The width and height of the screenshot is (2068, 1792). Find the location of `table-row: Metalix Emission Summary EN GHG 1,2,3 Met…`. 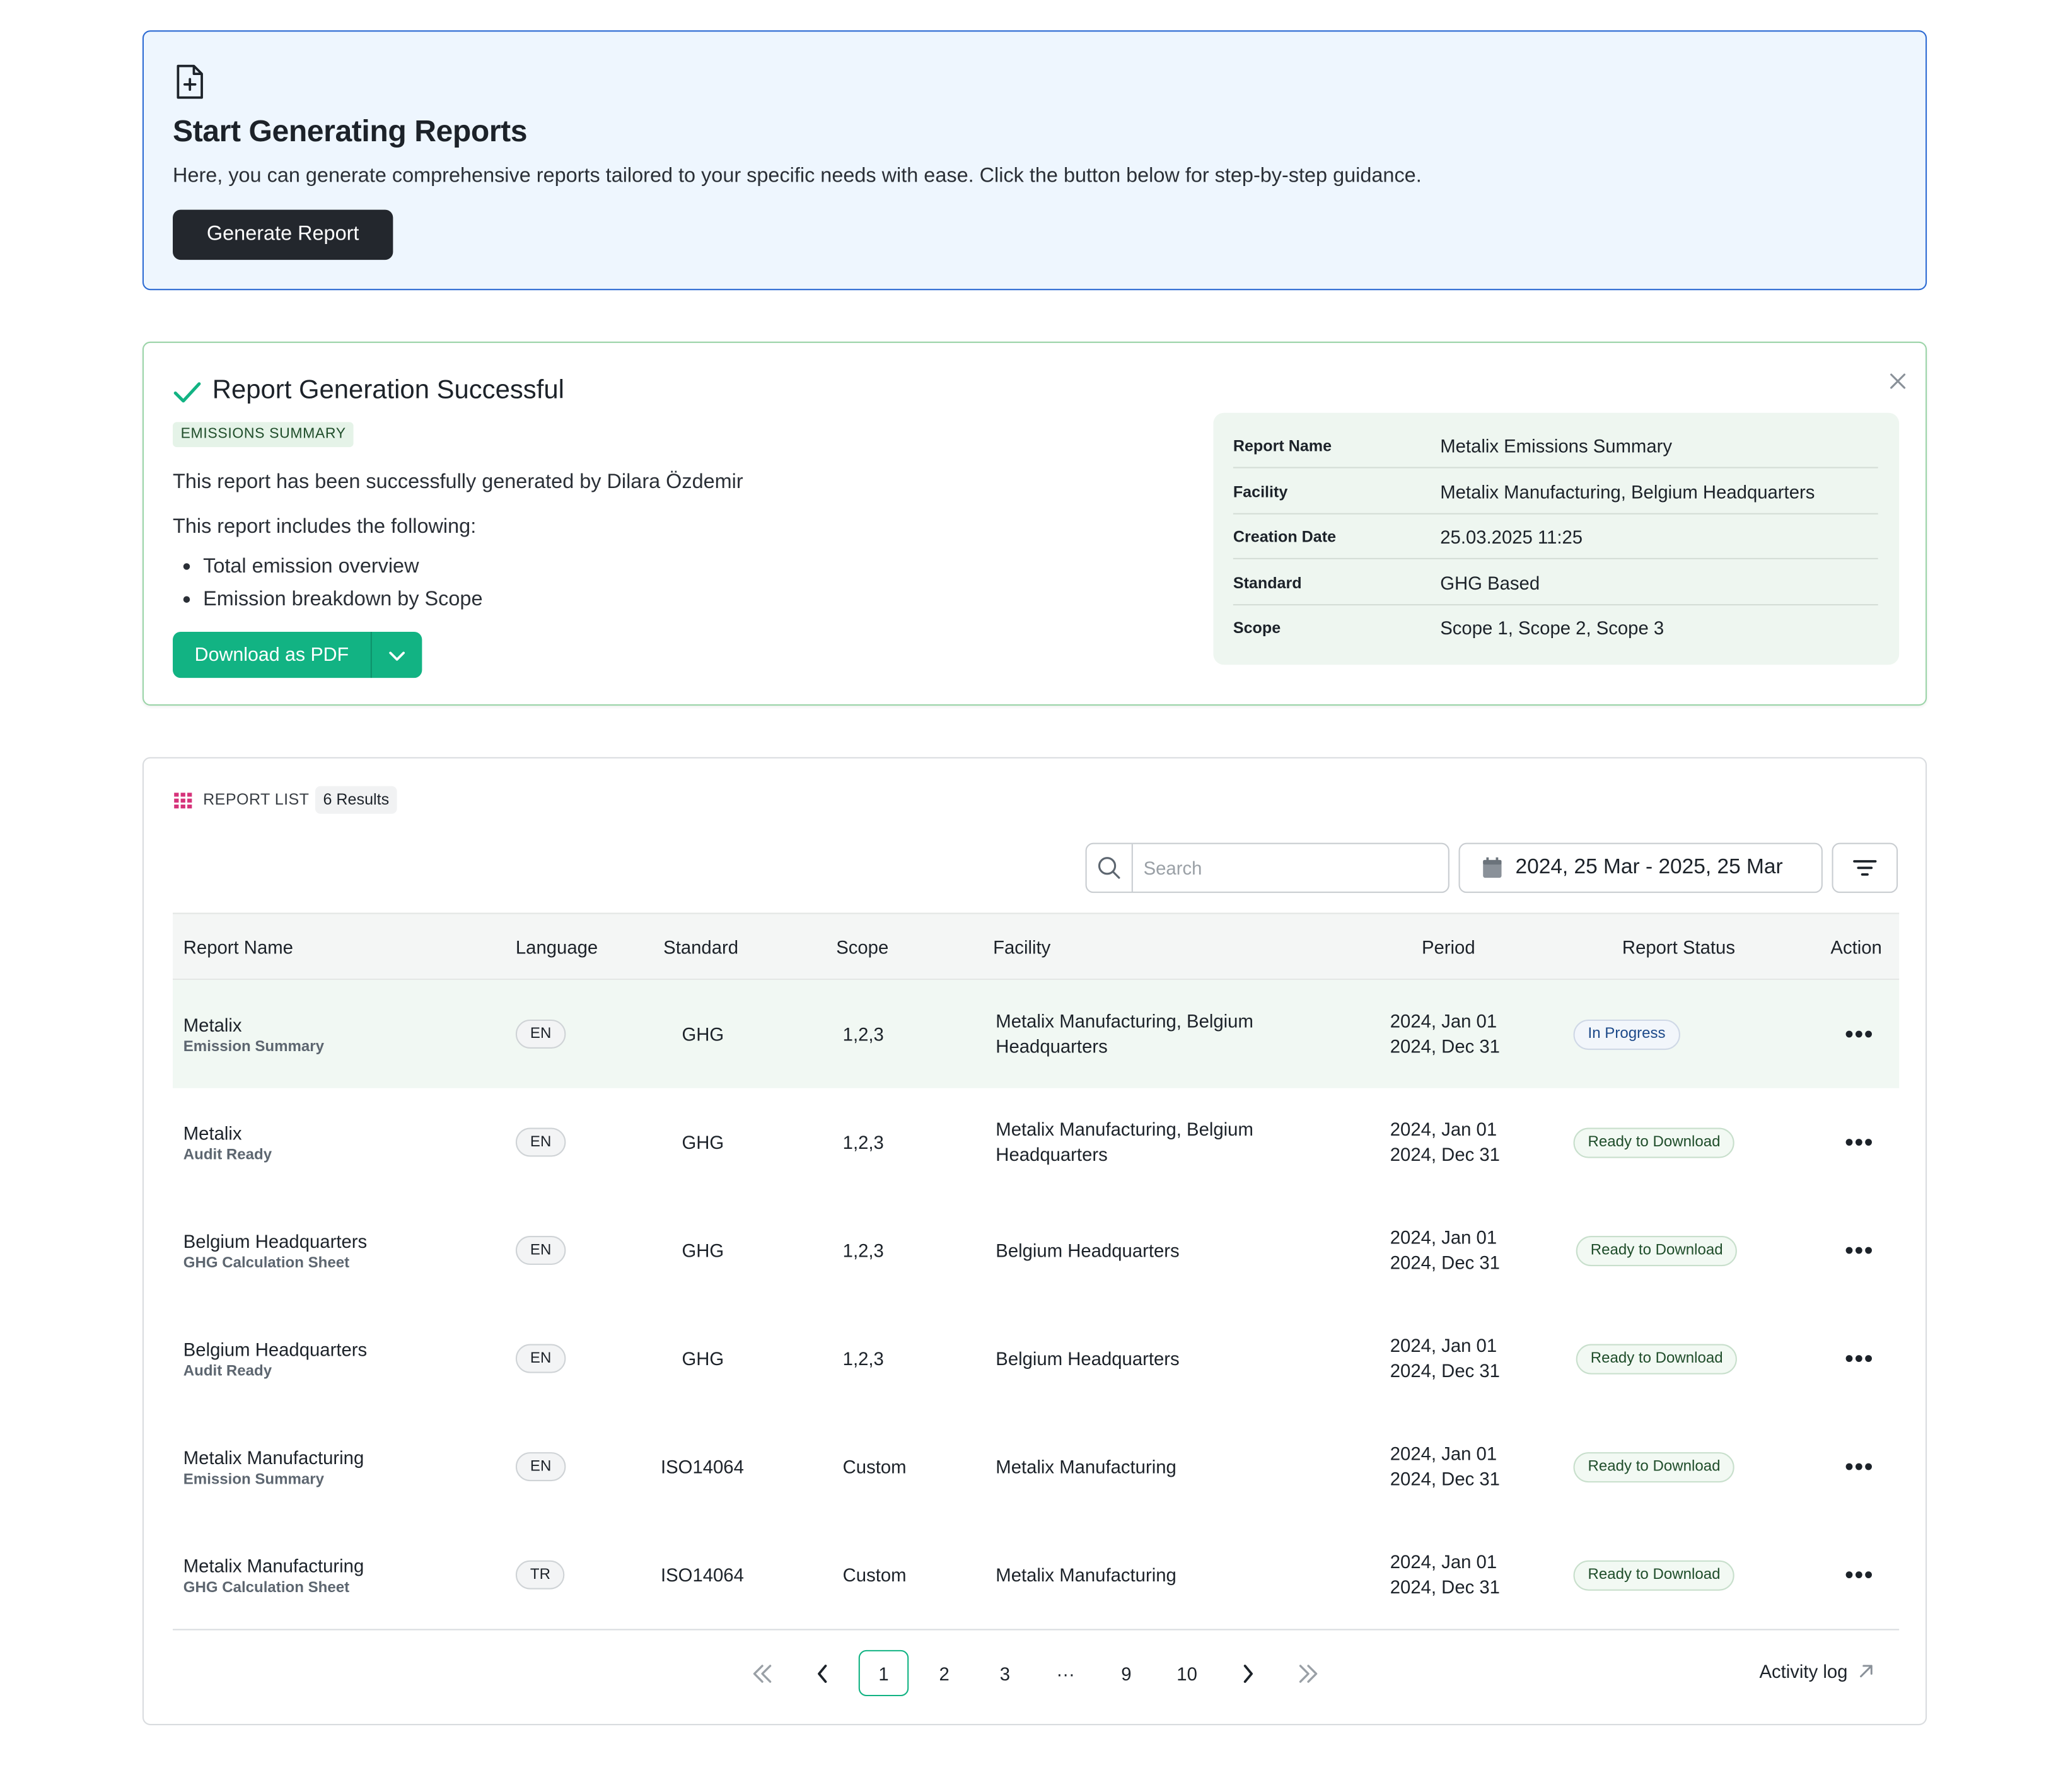

table-row: Metalix Emission Summary EN GHG 1,2,3 Met… is located at coordinates (1036, 1034).